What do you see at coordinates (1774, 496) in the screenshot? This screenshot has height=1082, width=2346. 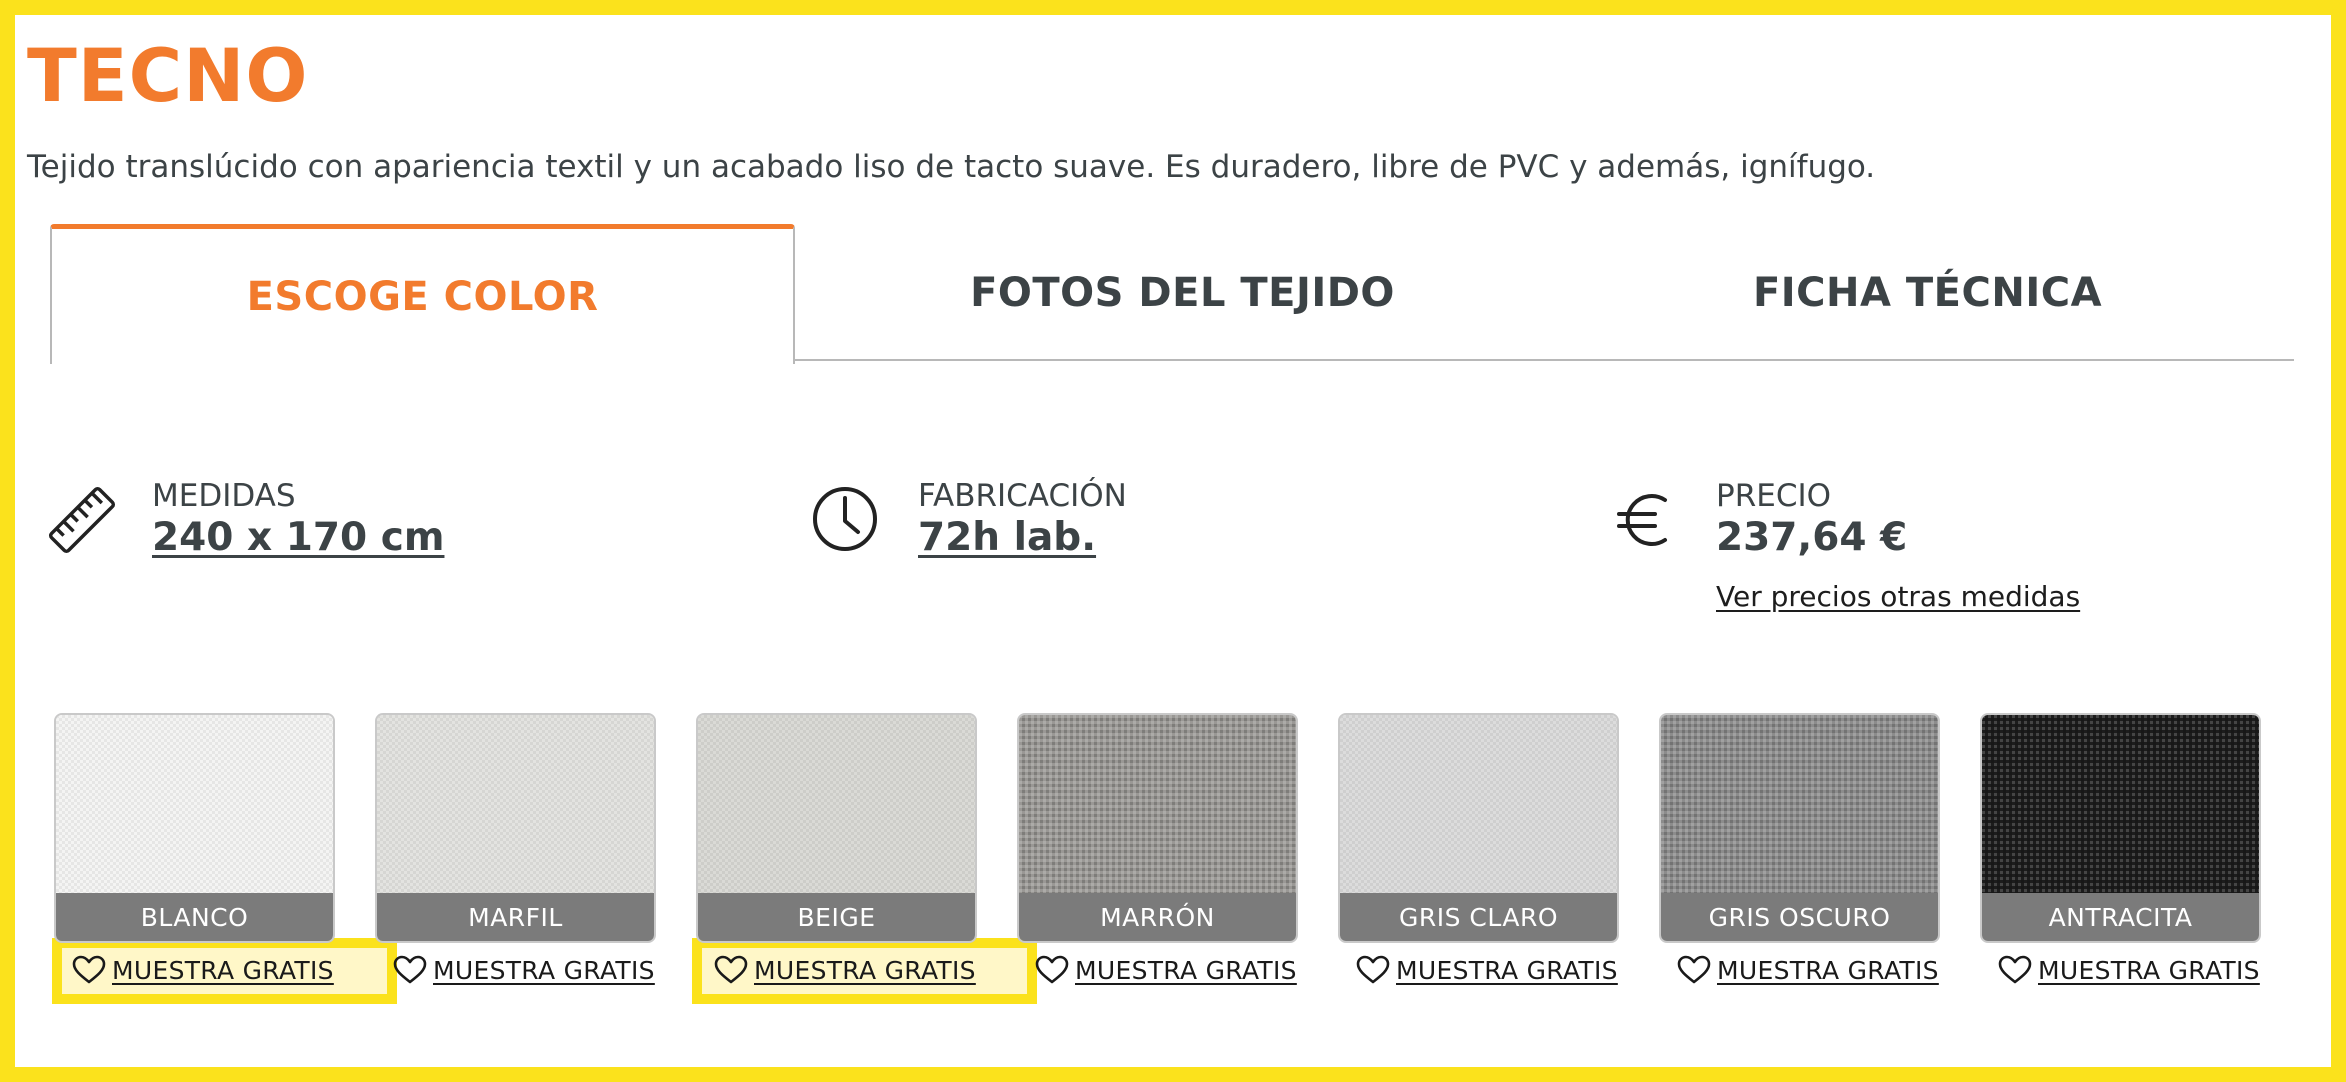 I see `precio-label: PRECIO` at bounding box center [1774, 496].